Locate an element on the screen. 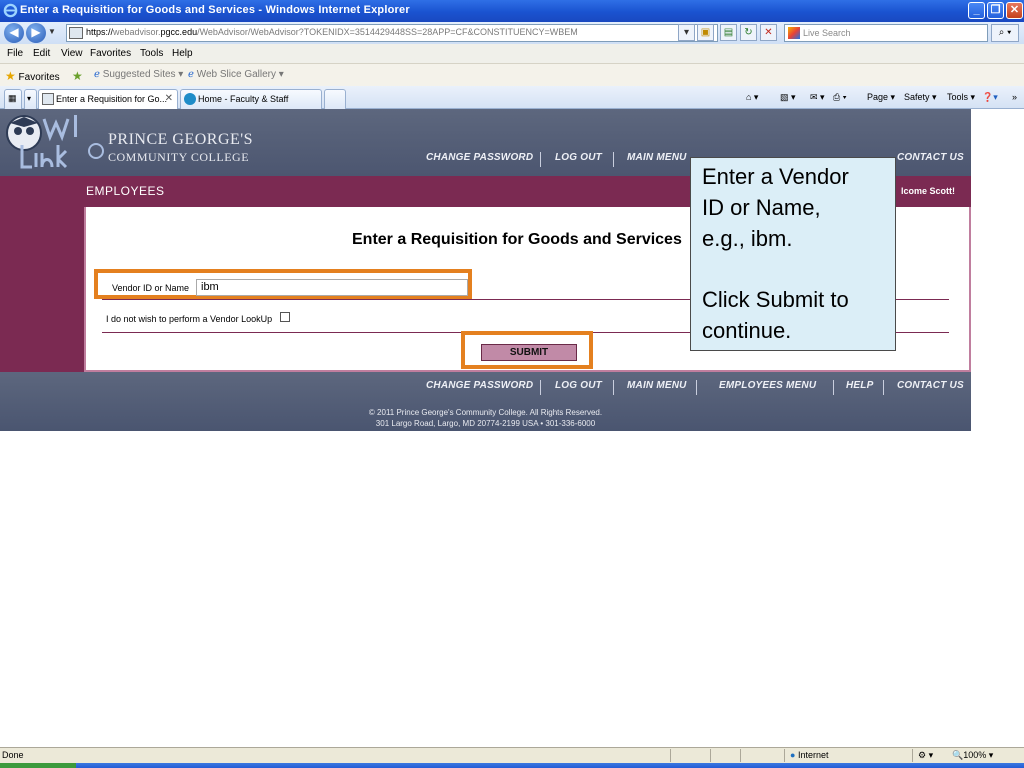 The width and height of the screenshot is (1024, 768). left-band is located at coordinates (42, 289).